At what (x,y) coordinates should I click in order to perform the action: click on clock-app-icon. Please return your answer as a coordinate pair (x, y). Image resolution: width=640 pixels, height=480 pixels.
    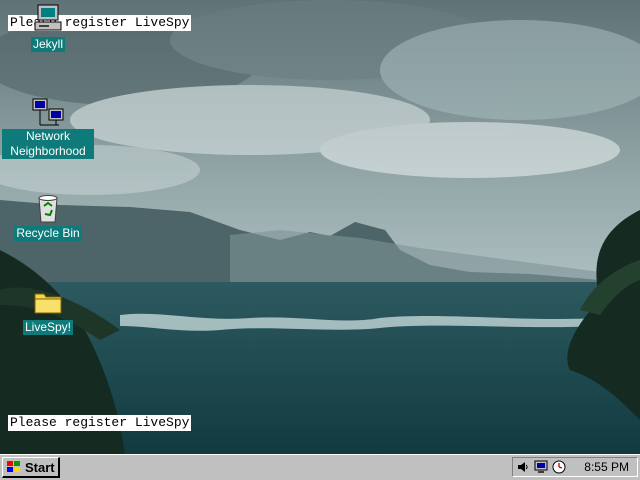
    Looking at the image, I should click on (559, 467).